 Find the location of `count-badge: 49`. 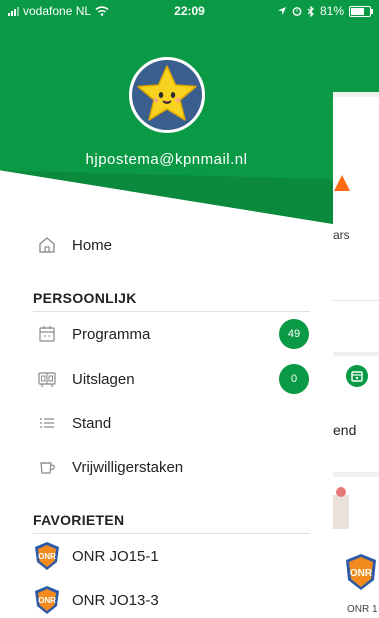

count-badge: 49 is located at coordinates (294, 334).